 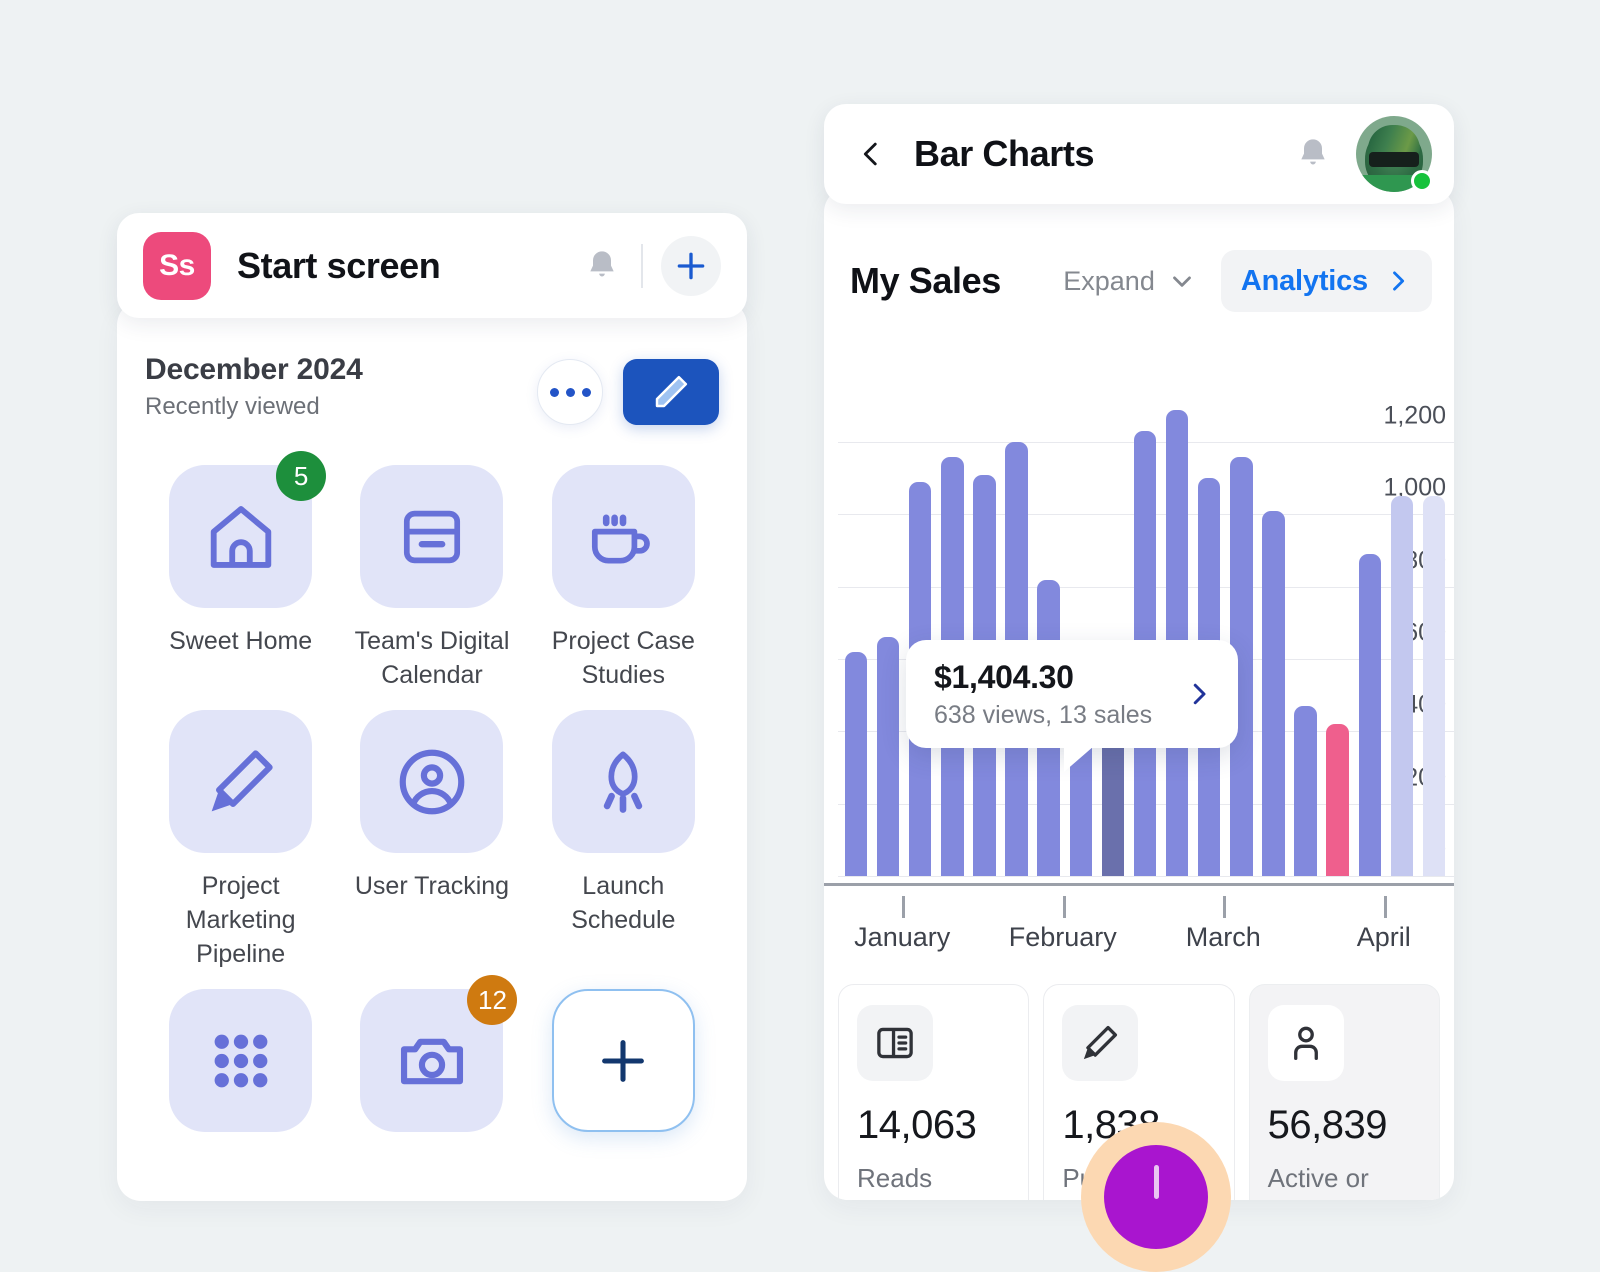 What do you see at coordinates (339, 265) in the screenshot?
I see `page-title: Start screen` at bounding box center [339, 265].